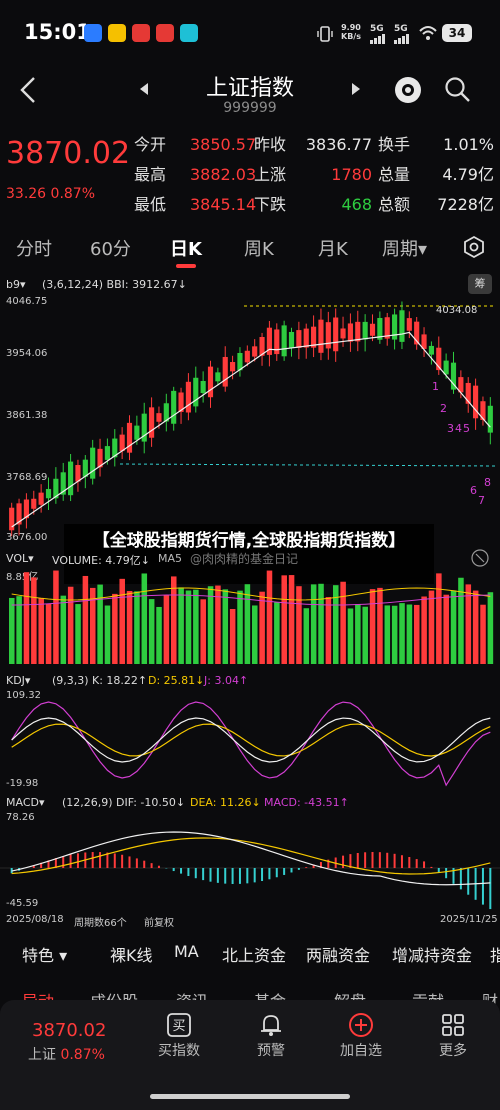 This screenshot has height=1110, width=500. I want to click on kdj-selector: KDJ▾, so click(18, 680).